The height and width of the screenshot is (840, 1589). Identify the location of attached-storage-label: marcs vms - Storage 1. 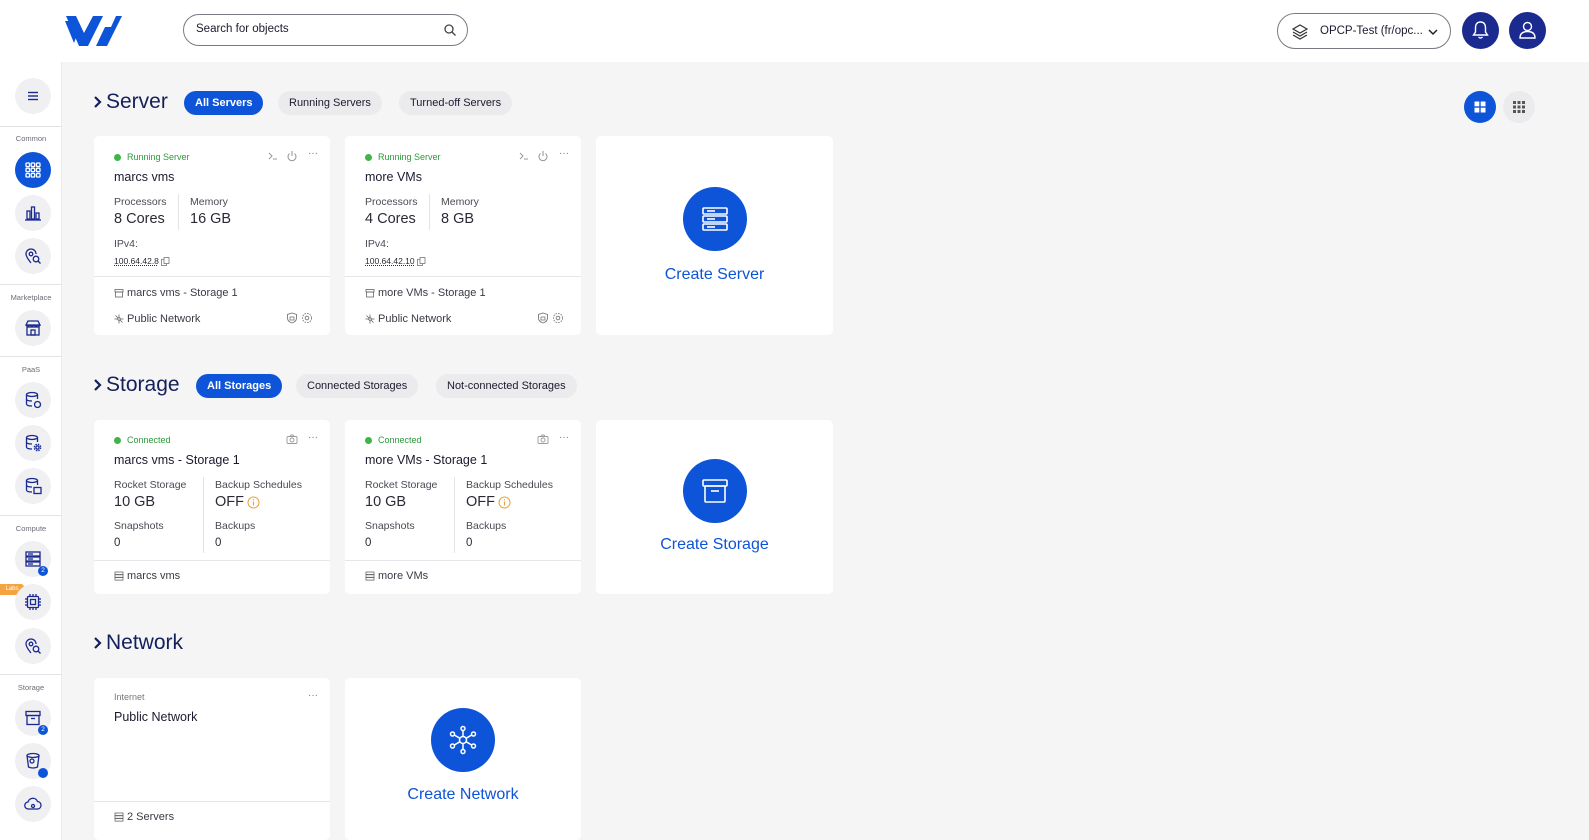
(182, 293).